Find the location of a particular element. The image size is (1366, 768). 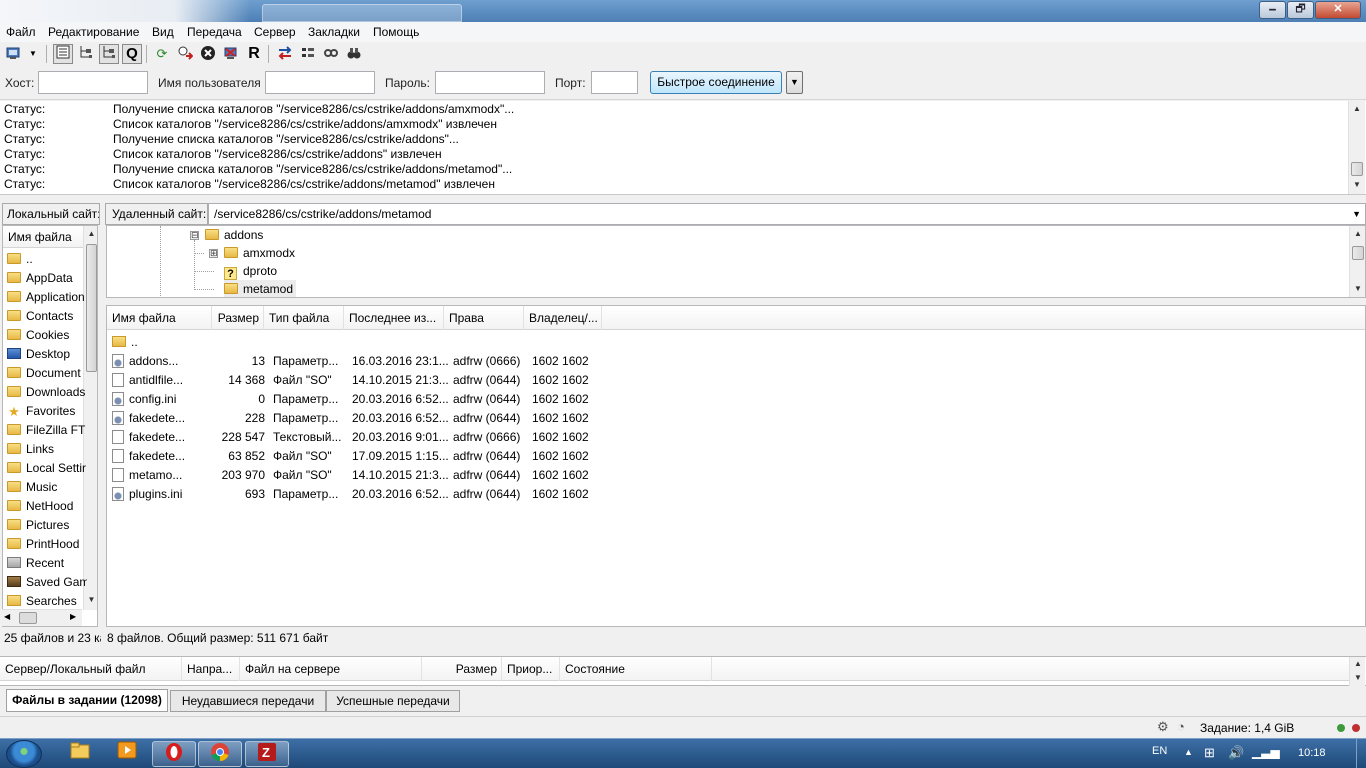

toggle-remote-tree-icon is located at coordinates (109, 54).